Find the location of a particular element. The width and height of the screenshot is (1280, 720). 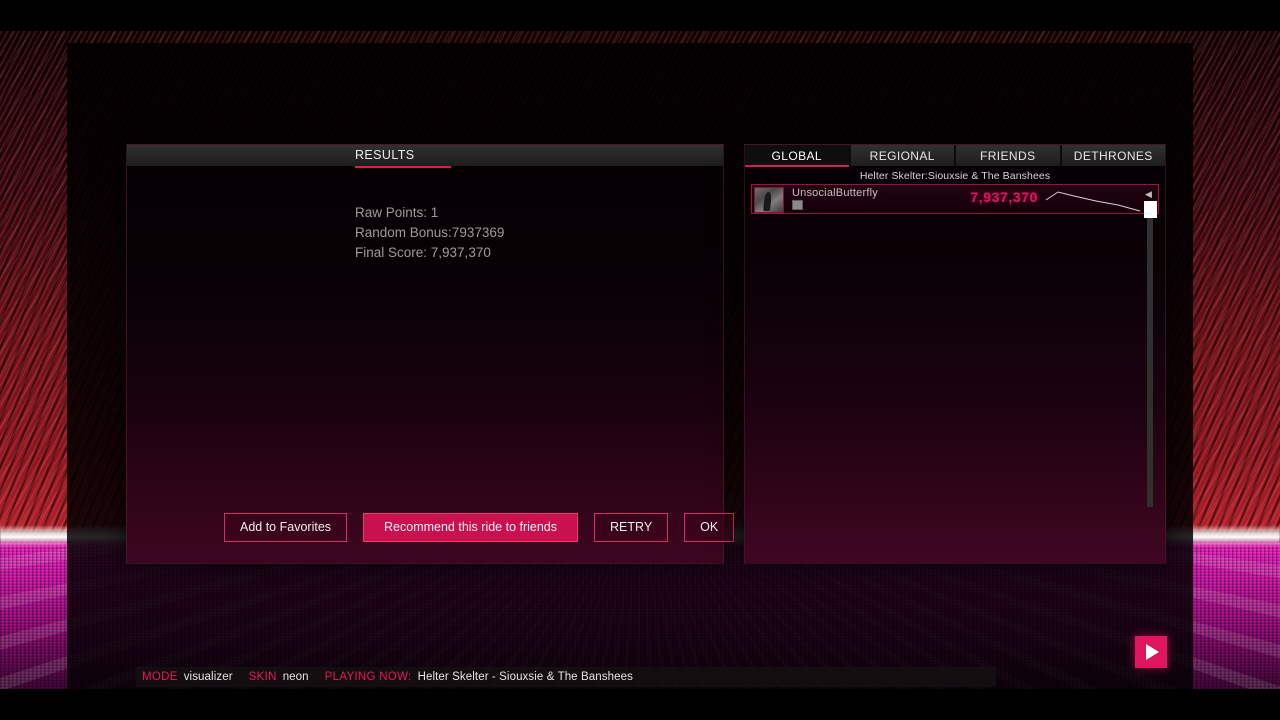

random-bonus-line: Random Bonus:7937369 is located at coordinates (430, 232).